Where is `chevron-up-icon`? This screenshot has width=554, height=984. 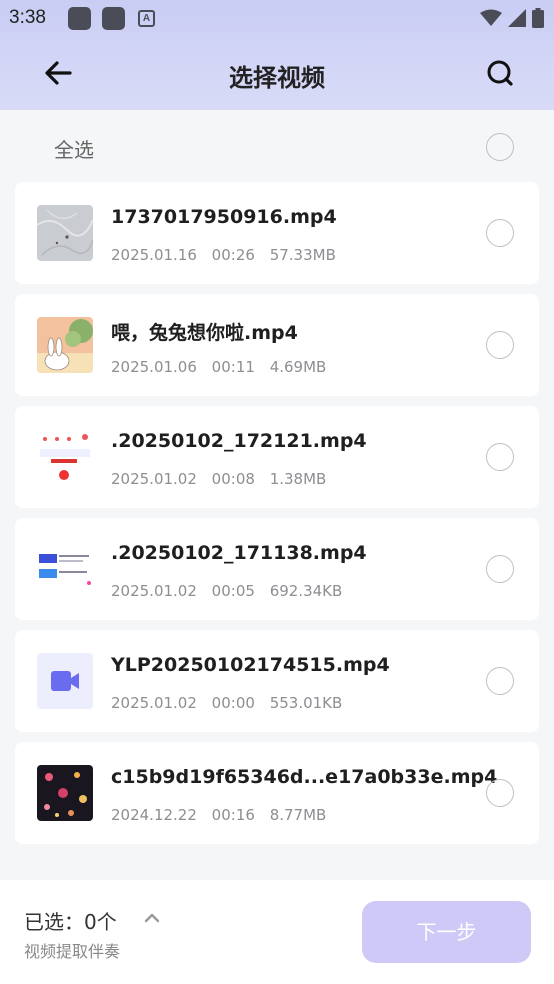 chevron-up-icon is located at coordinates (152, 918).